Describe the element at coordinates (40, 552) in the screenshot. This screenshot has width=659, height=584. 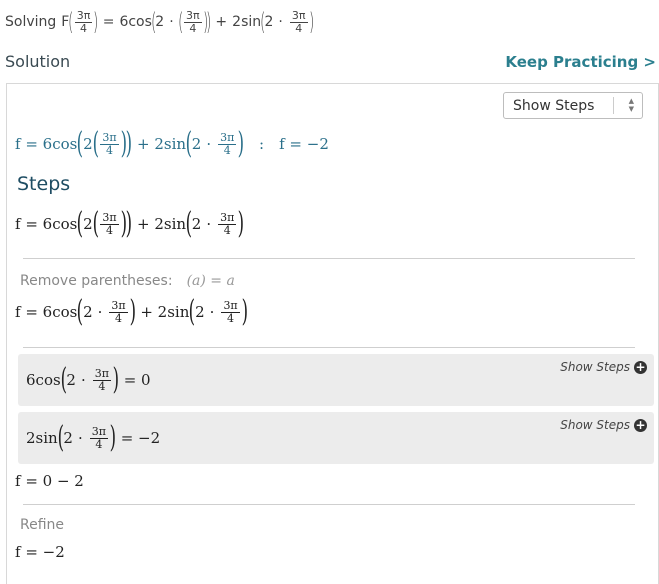
I see `final-result: f = −2` at that location.